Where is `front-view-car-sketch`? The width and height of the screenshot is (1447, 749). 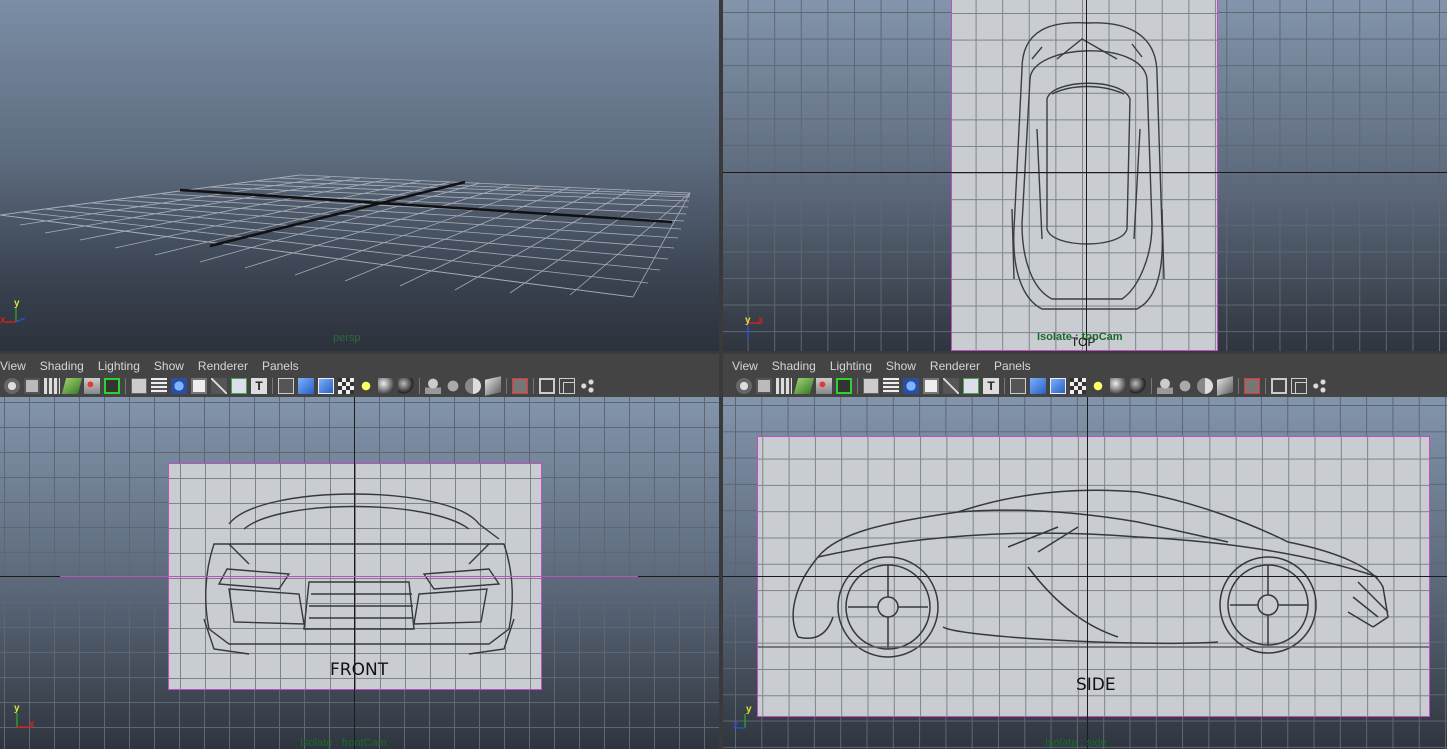 front-view-car-sketch is located at coordinates (359, 574).